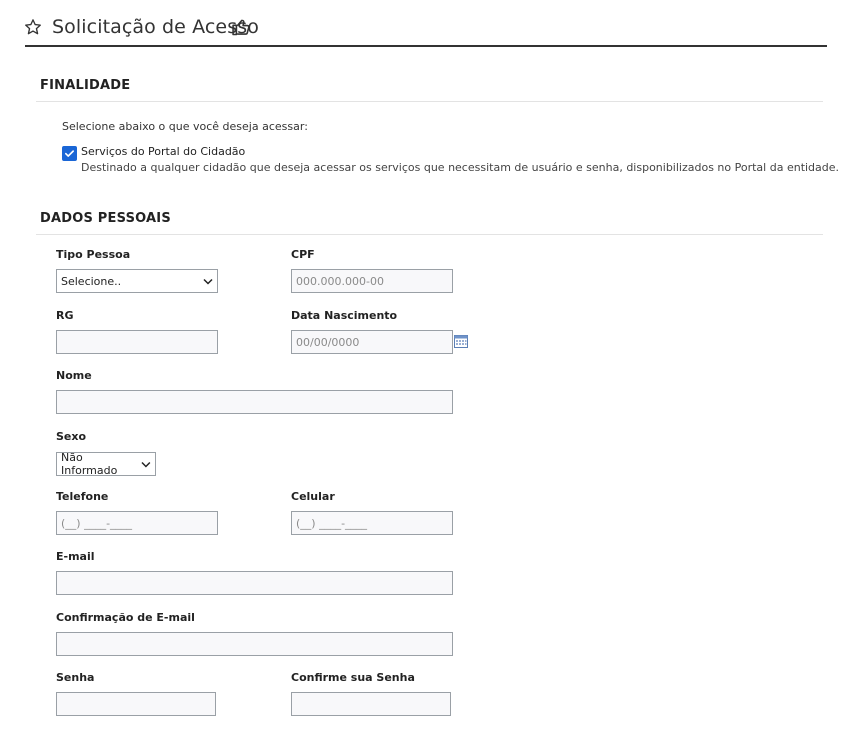  Describe the element at coordinates (74, 375) in the screenshot. I see `nome-label: Nome` at that location.